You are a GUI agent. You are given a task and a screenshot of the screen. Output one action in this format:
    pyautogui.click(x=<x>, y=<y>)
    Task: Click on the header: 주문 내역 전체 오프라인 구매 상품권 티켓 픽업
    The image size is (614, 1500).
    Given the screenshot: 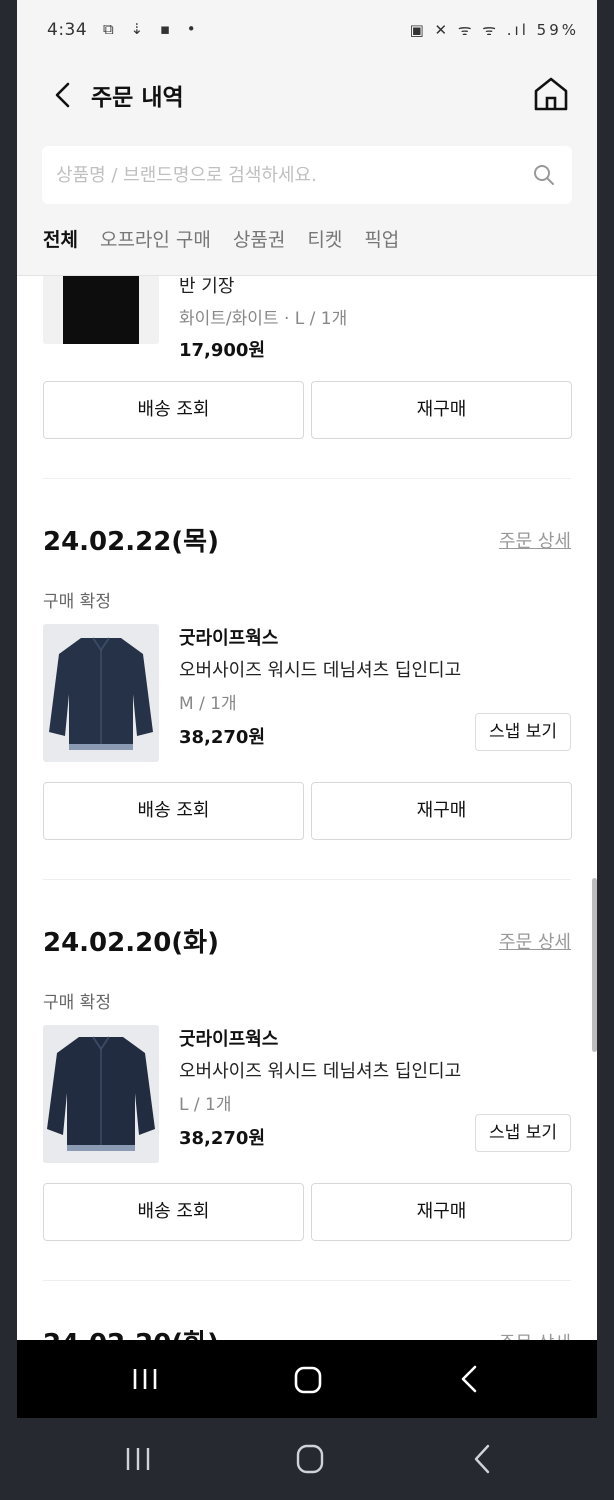 What is the action you would take?
    pyautogui.click(x=307, y=169)
    